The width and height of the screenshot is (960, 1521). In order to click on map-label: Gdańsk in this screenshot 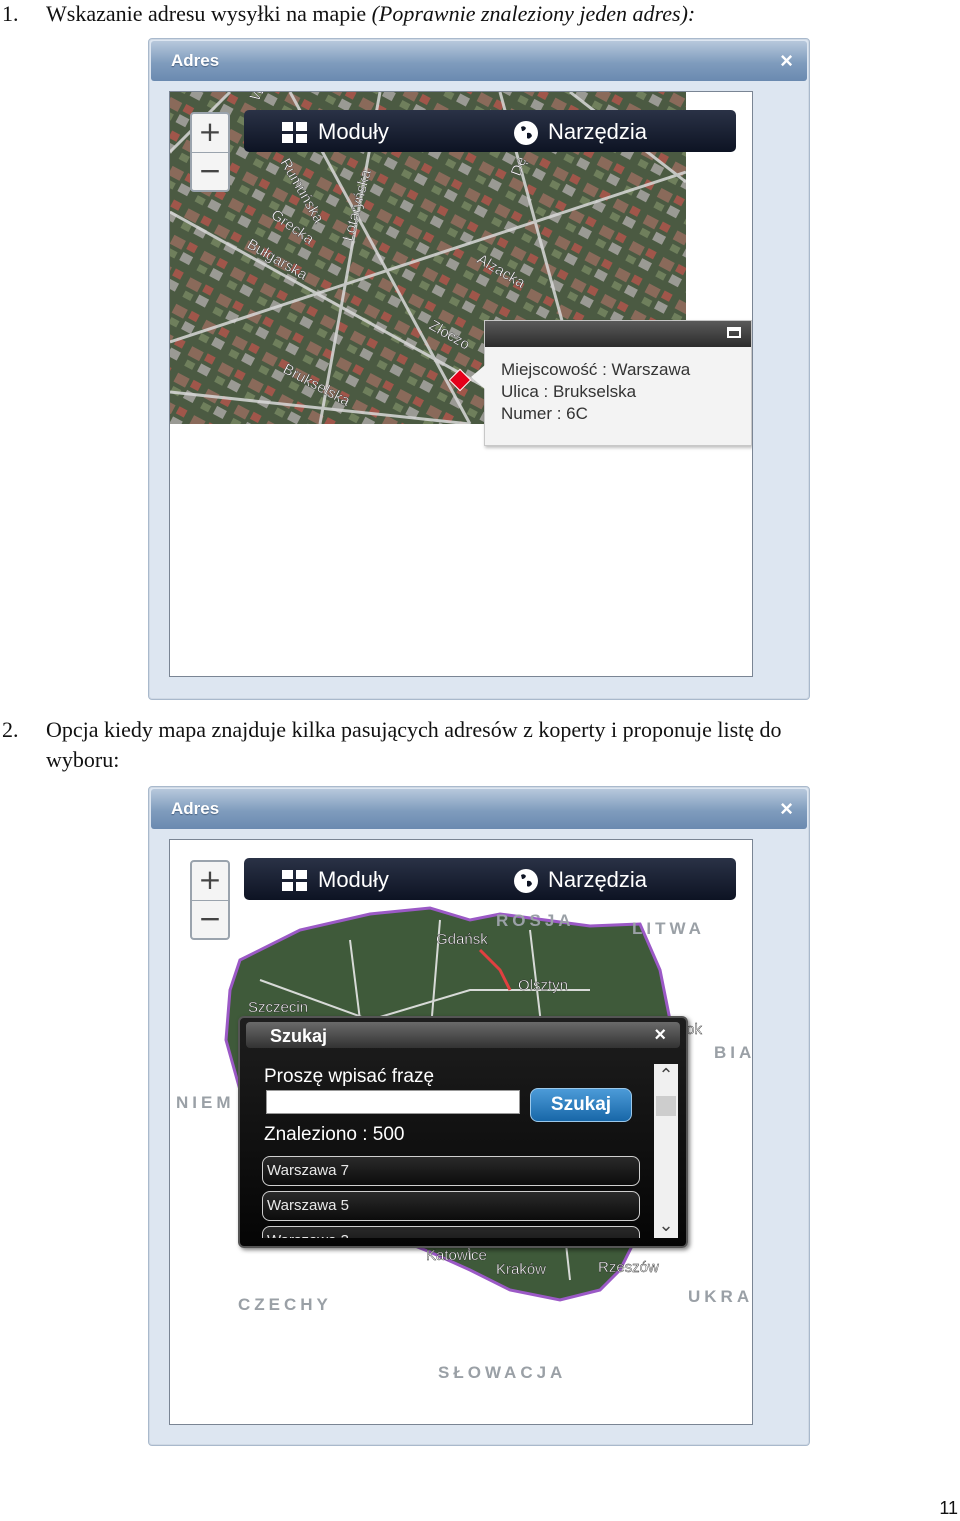, I will do `click(462, 939)`.